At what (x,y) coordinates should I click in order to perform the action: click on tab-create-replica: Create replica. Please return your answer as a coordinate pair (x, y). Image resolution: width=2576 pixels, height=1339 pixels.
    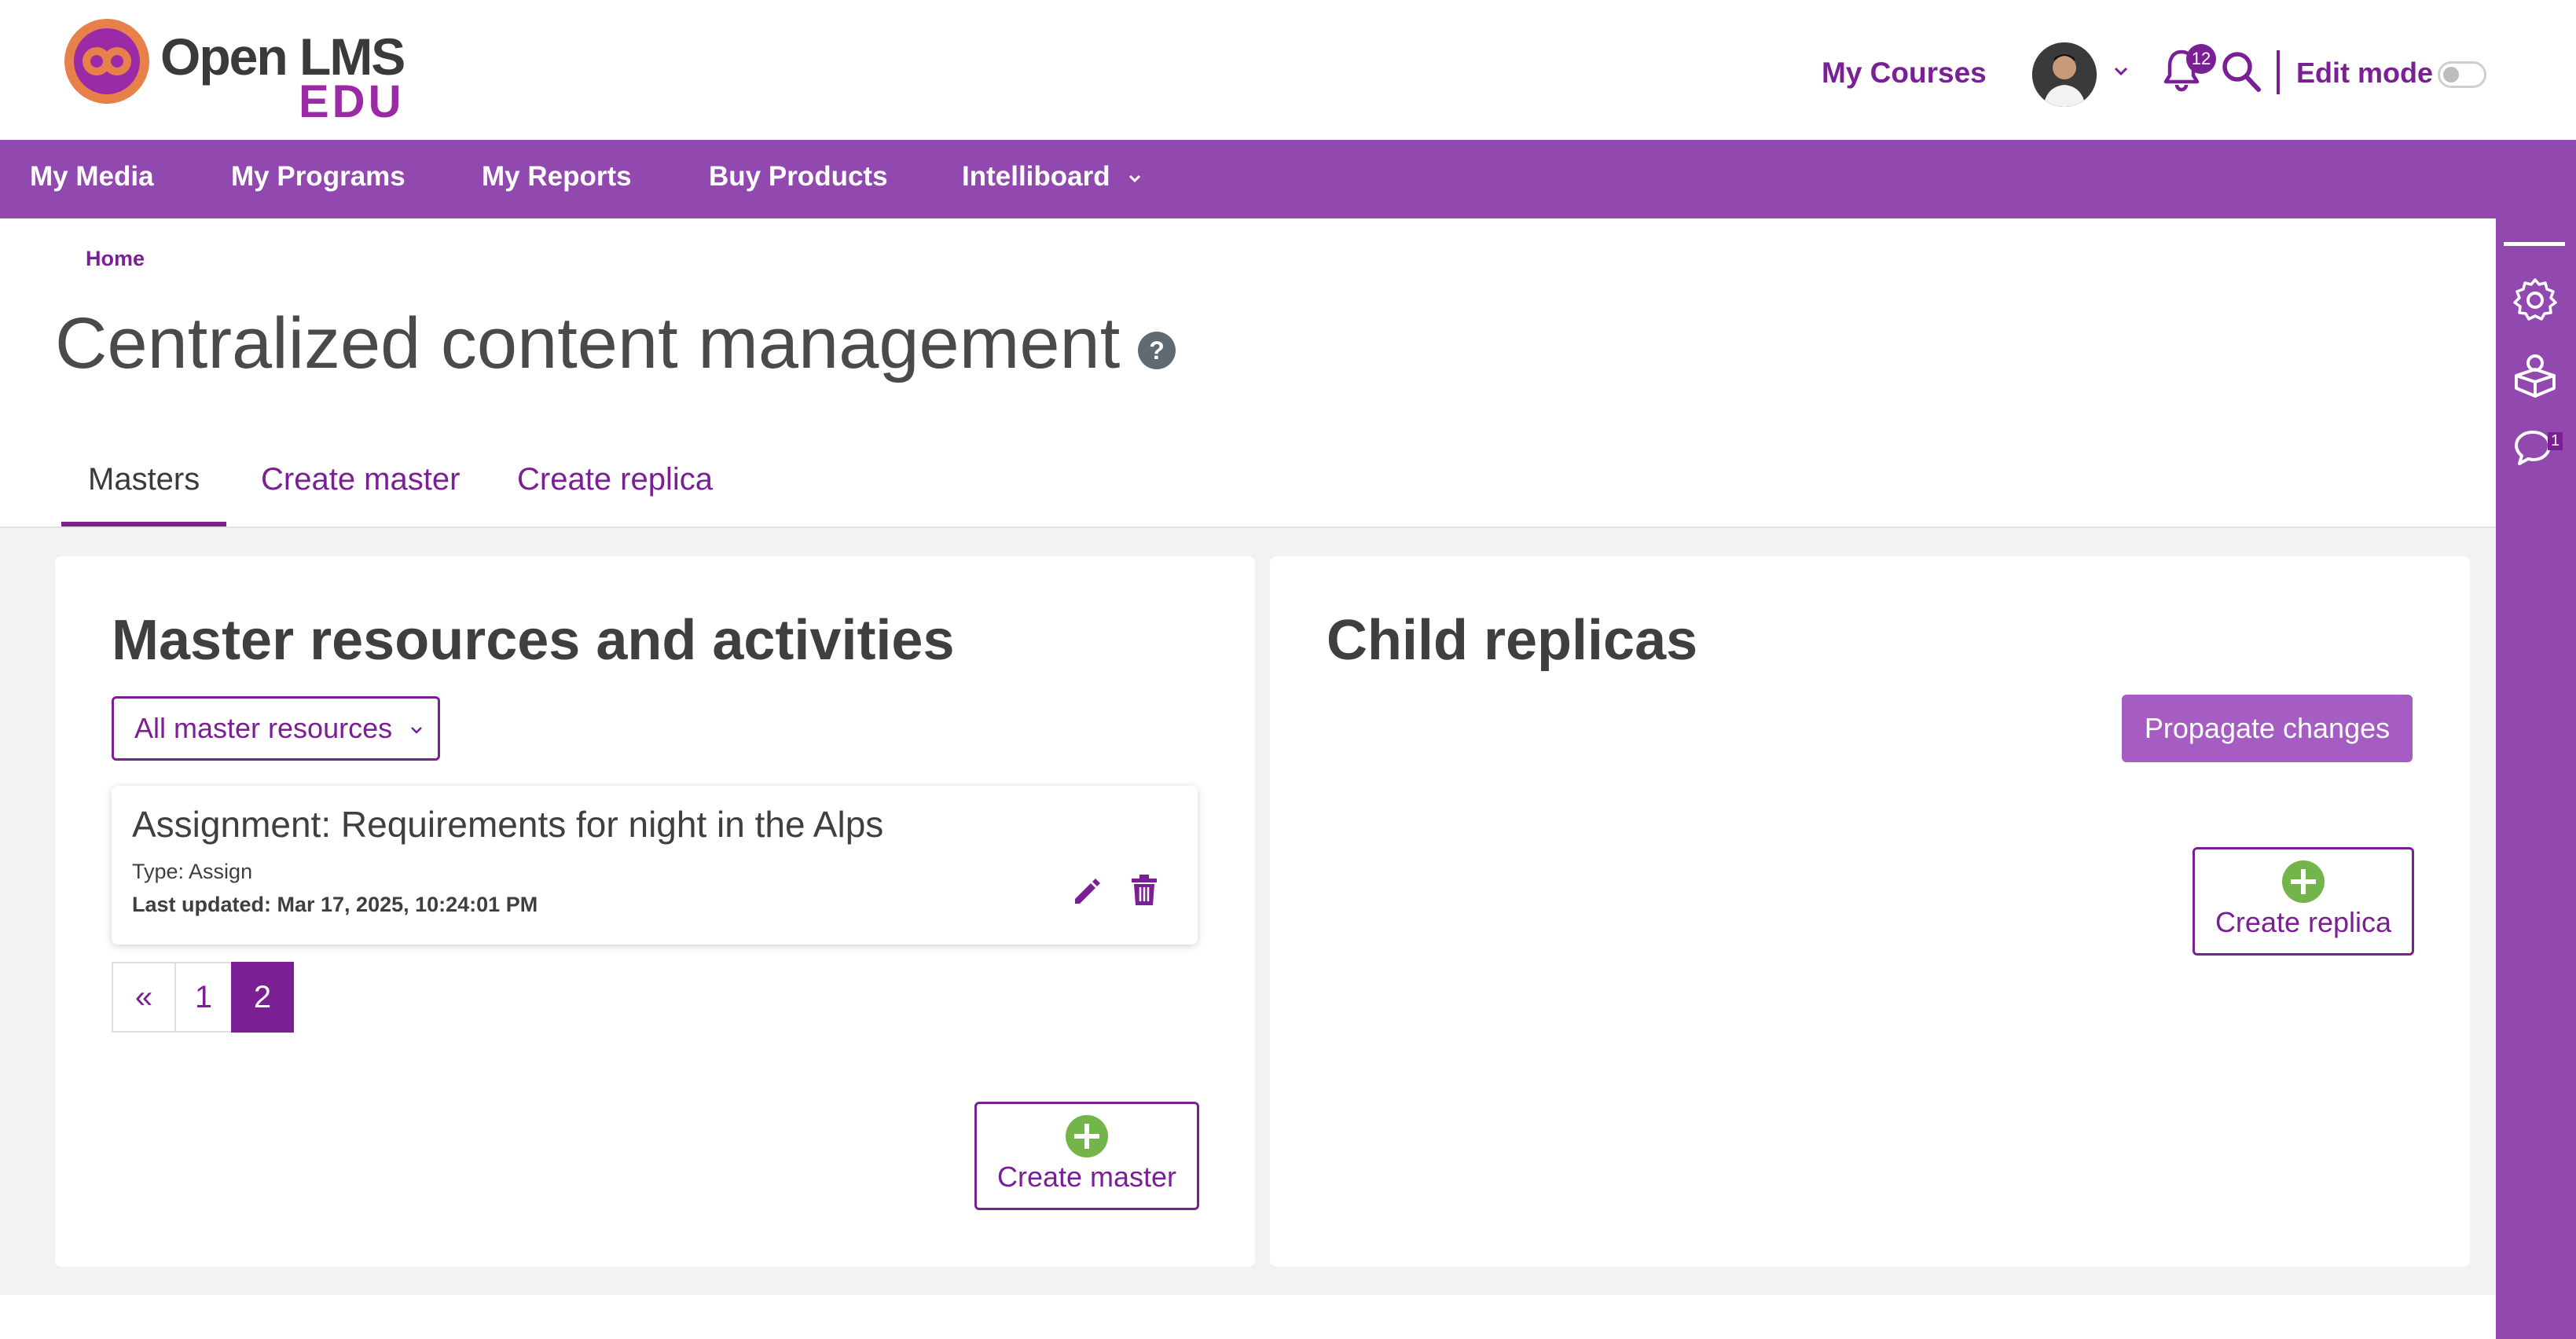
    Looking at the image, I should click on (615, 479).